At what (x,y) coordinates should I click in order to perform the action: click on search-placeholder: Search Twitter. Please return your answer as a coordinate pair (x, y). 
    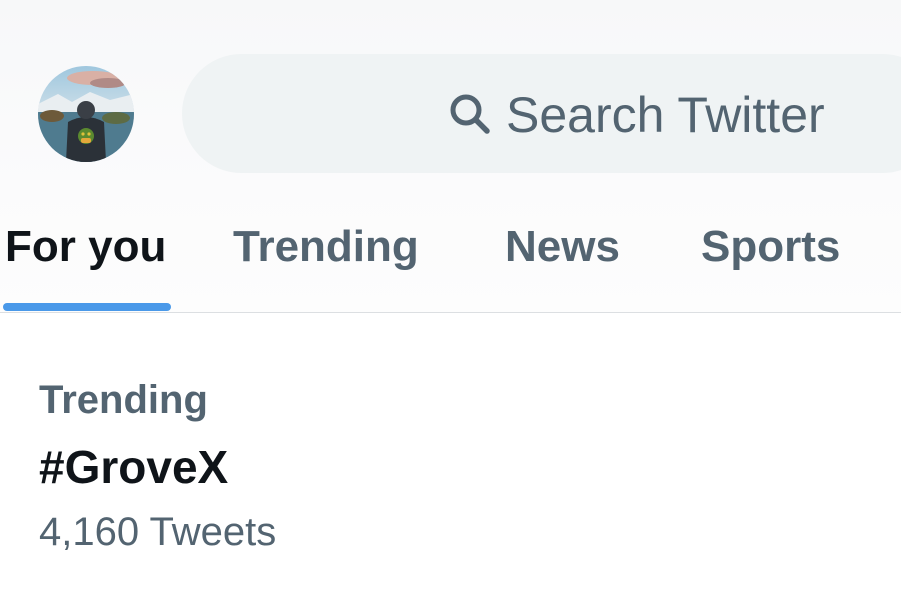
    Looking at the image, I should click on (665, 115).